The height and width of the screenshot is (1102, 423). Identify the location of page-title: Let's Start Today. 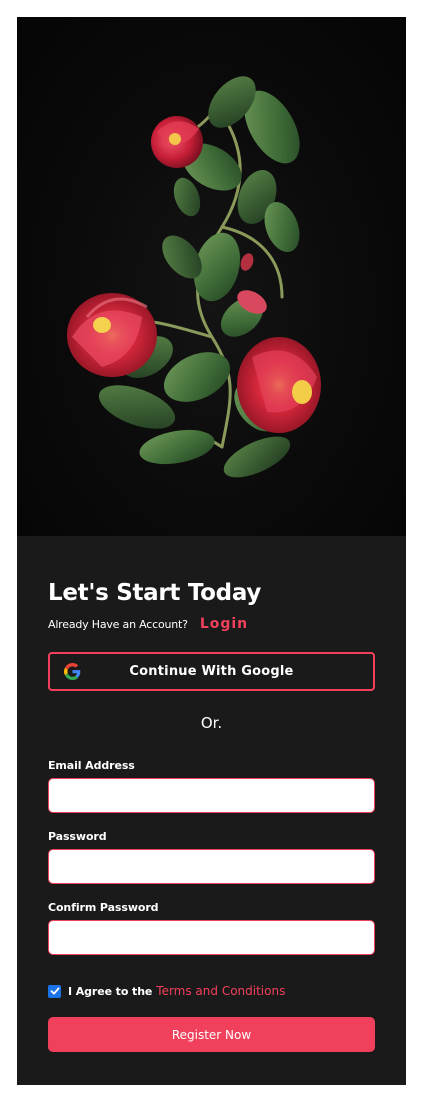
(155, 593).